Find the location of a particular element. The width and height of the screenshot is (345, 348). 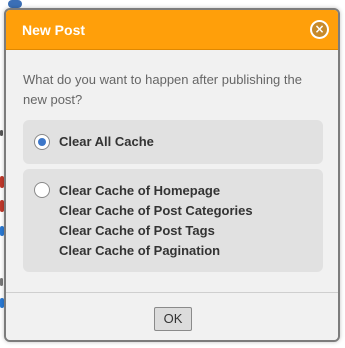

radio-clear-all-cache is located at coordinates (42, 142).